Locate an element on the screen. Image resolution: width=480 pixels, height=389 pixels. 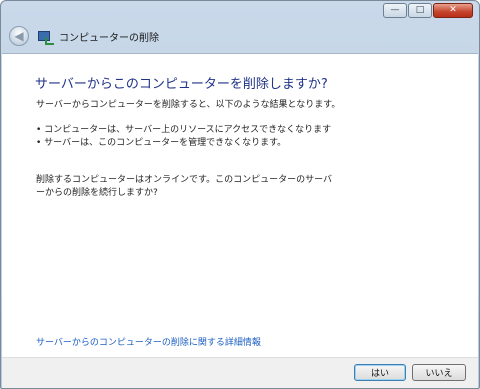
list-item: • コンピューターは、サーバー上のリソースにアクセスできなくなります is located at coordinates (184, 130).